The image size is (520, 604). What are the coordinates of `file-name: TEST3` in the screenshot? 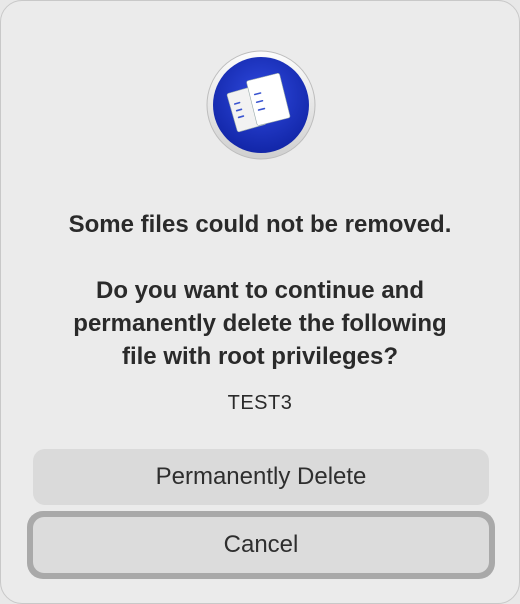 It's located at (260, 403).